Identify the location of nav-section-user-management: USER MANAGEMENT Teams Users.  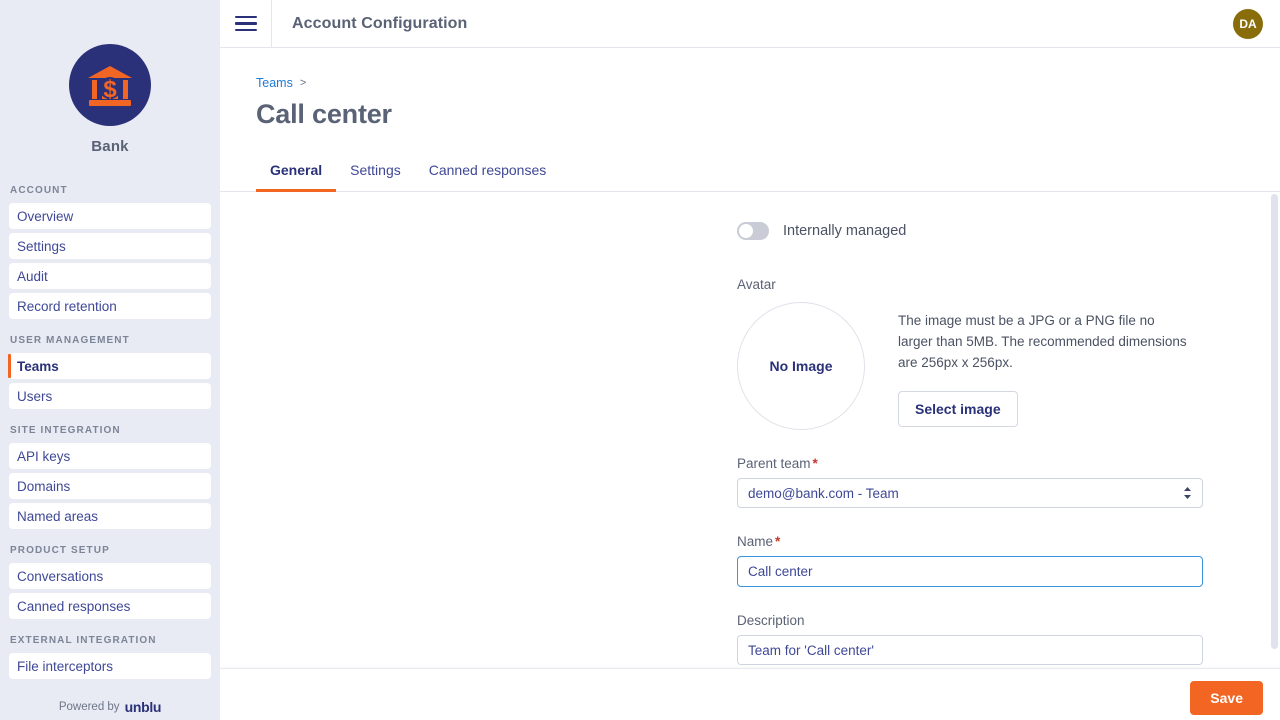
(110, 372).